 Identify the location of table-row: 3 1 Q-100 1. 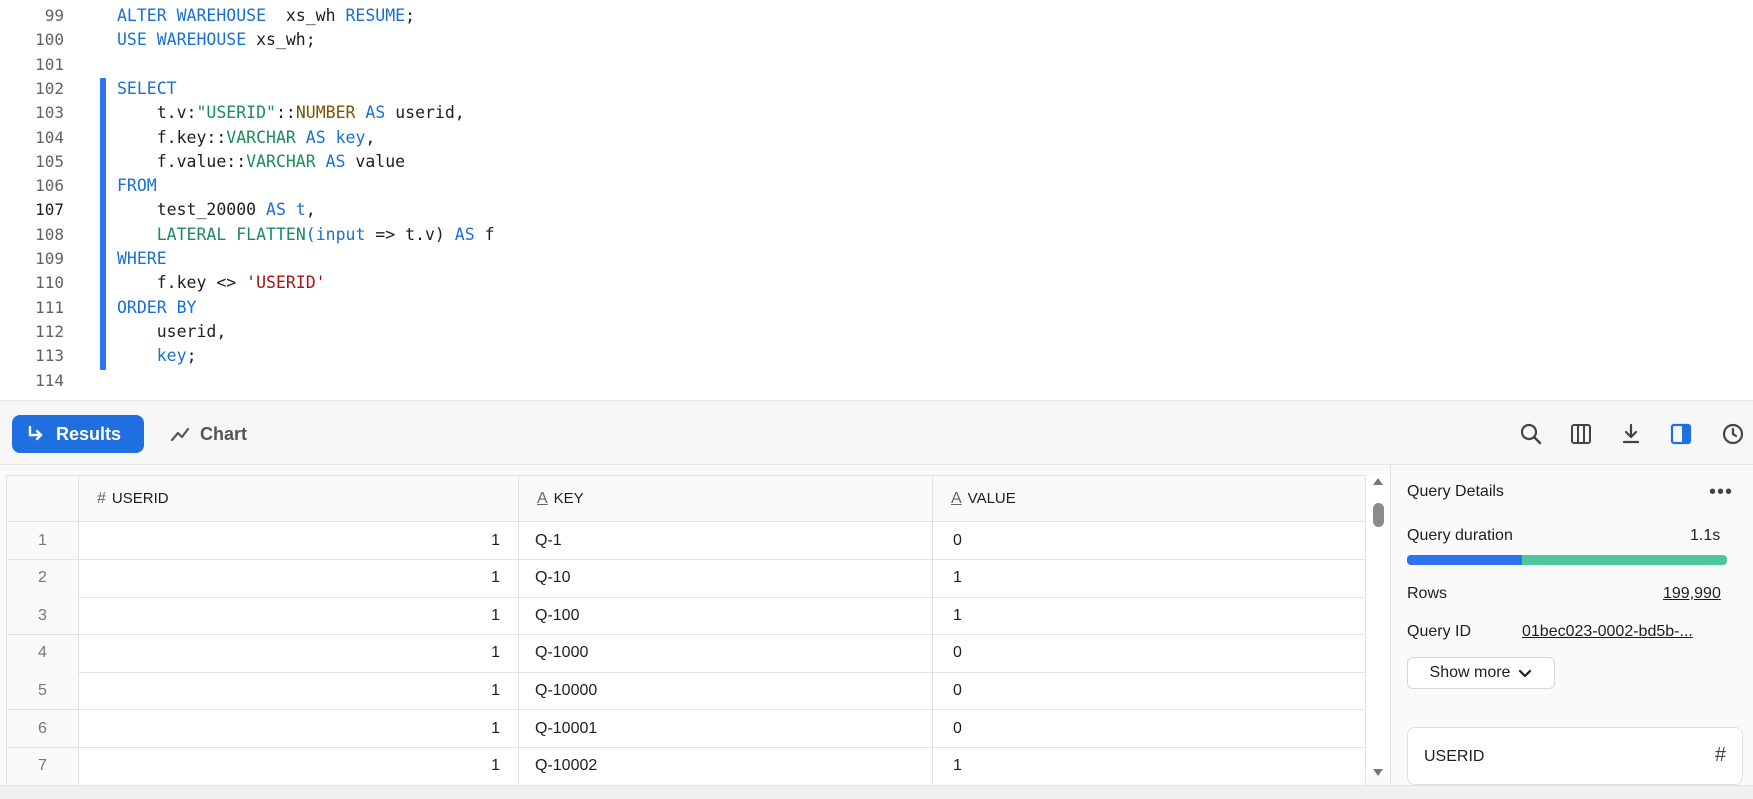
(686, 616).